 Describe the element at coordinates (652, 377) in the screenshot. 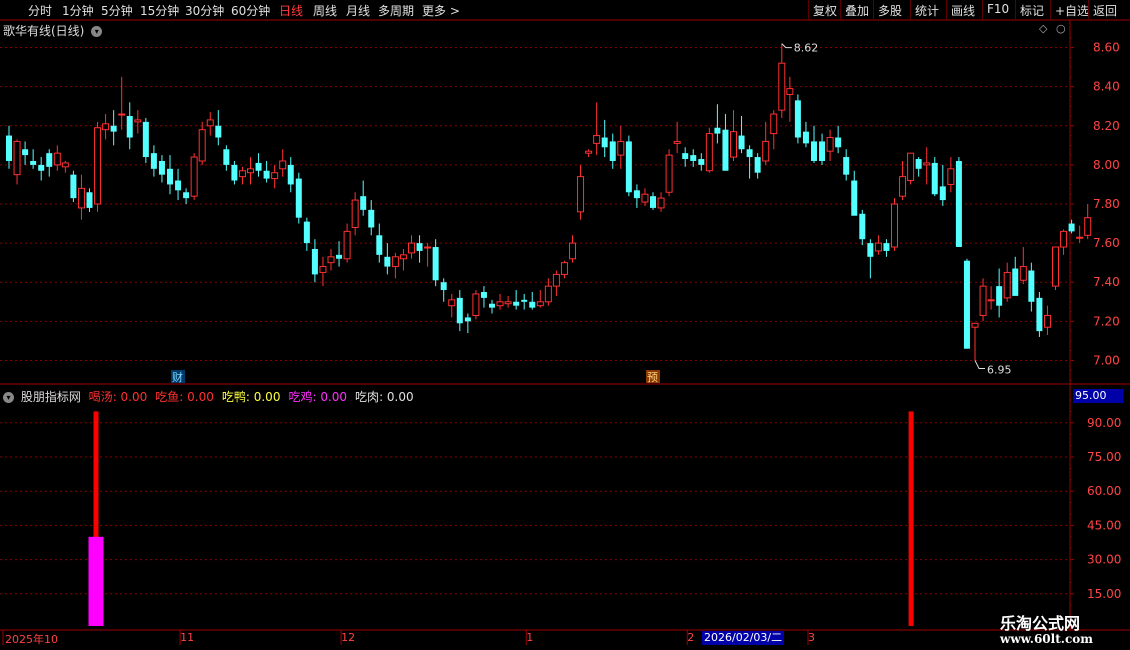

I see `event-marker: 预` at that location.